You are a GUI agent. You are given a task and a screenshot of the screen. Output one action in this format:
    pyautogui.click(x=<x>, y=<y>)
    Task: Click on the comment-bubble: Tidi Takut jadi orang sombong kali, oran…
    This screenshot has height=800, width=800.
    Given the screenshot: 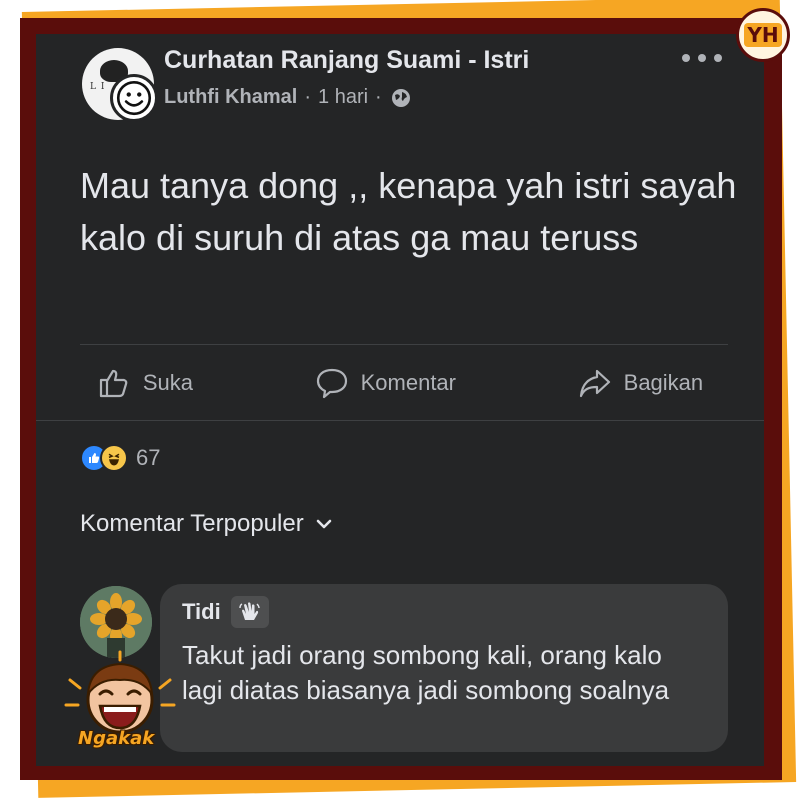 What is the action you would take?
    pyautogui.click(x=444, y=668)
    